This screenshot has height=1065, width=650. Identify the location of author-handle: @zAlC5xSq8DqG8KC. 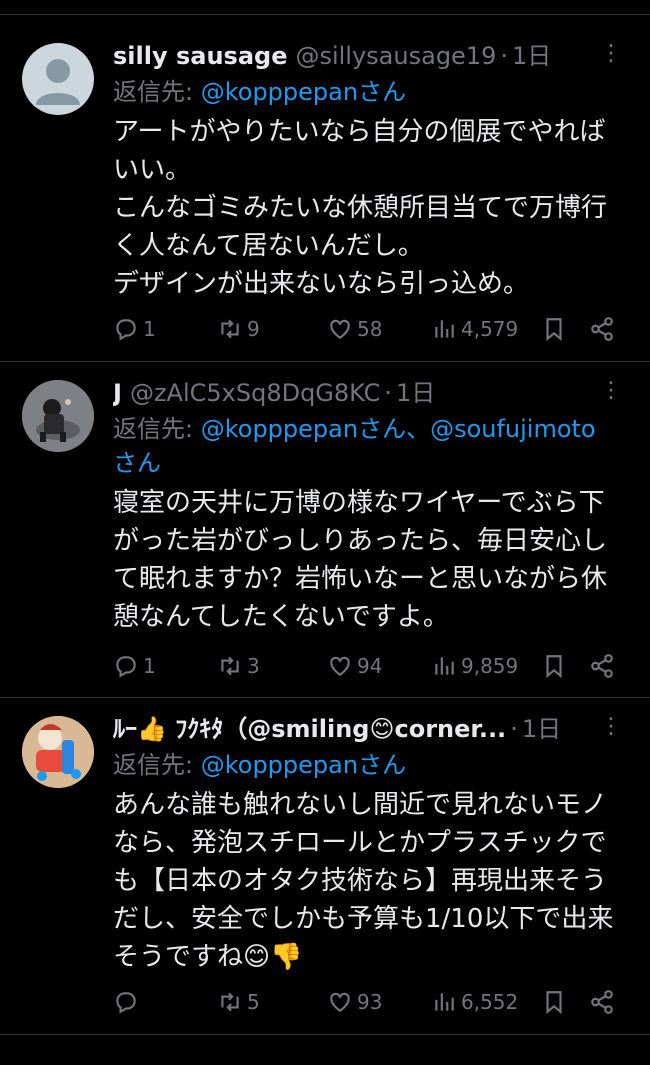
(255, 393).